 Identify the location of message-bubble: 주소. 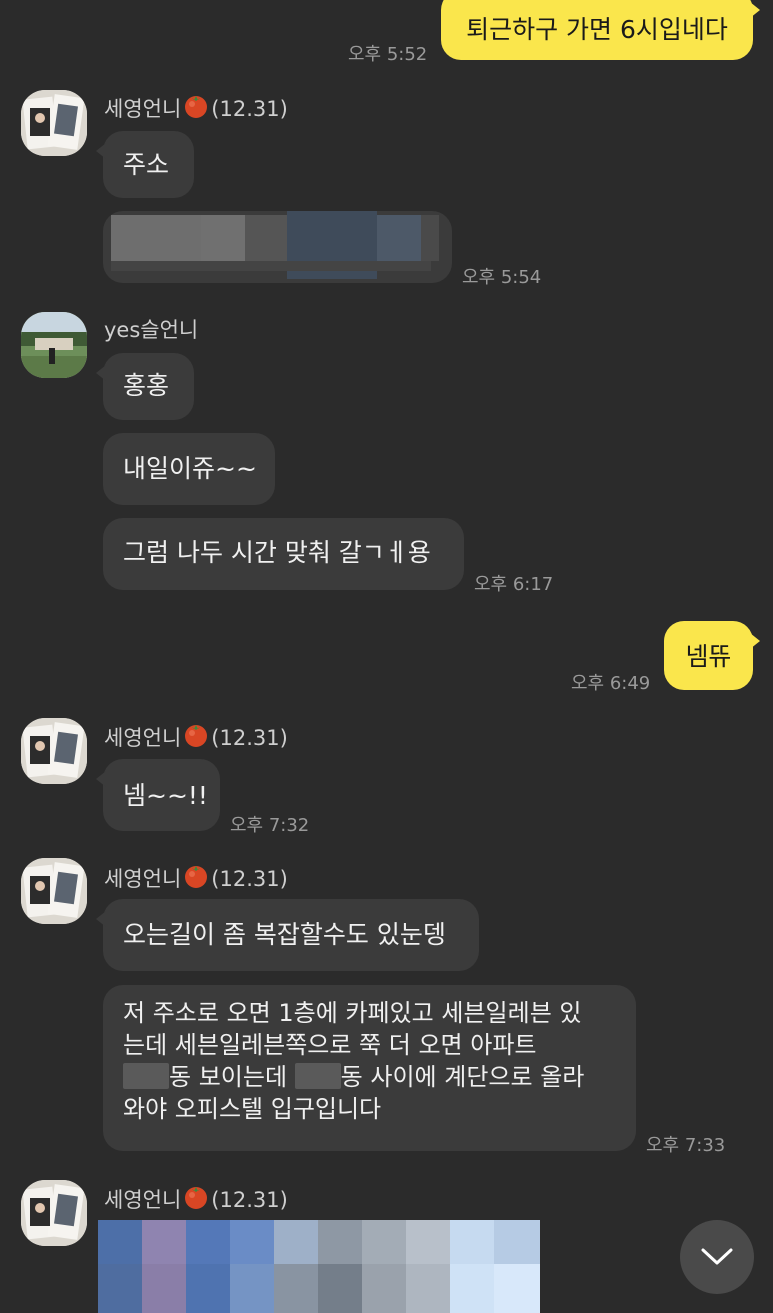
(145, 164).